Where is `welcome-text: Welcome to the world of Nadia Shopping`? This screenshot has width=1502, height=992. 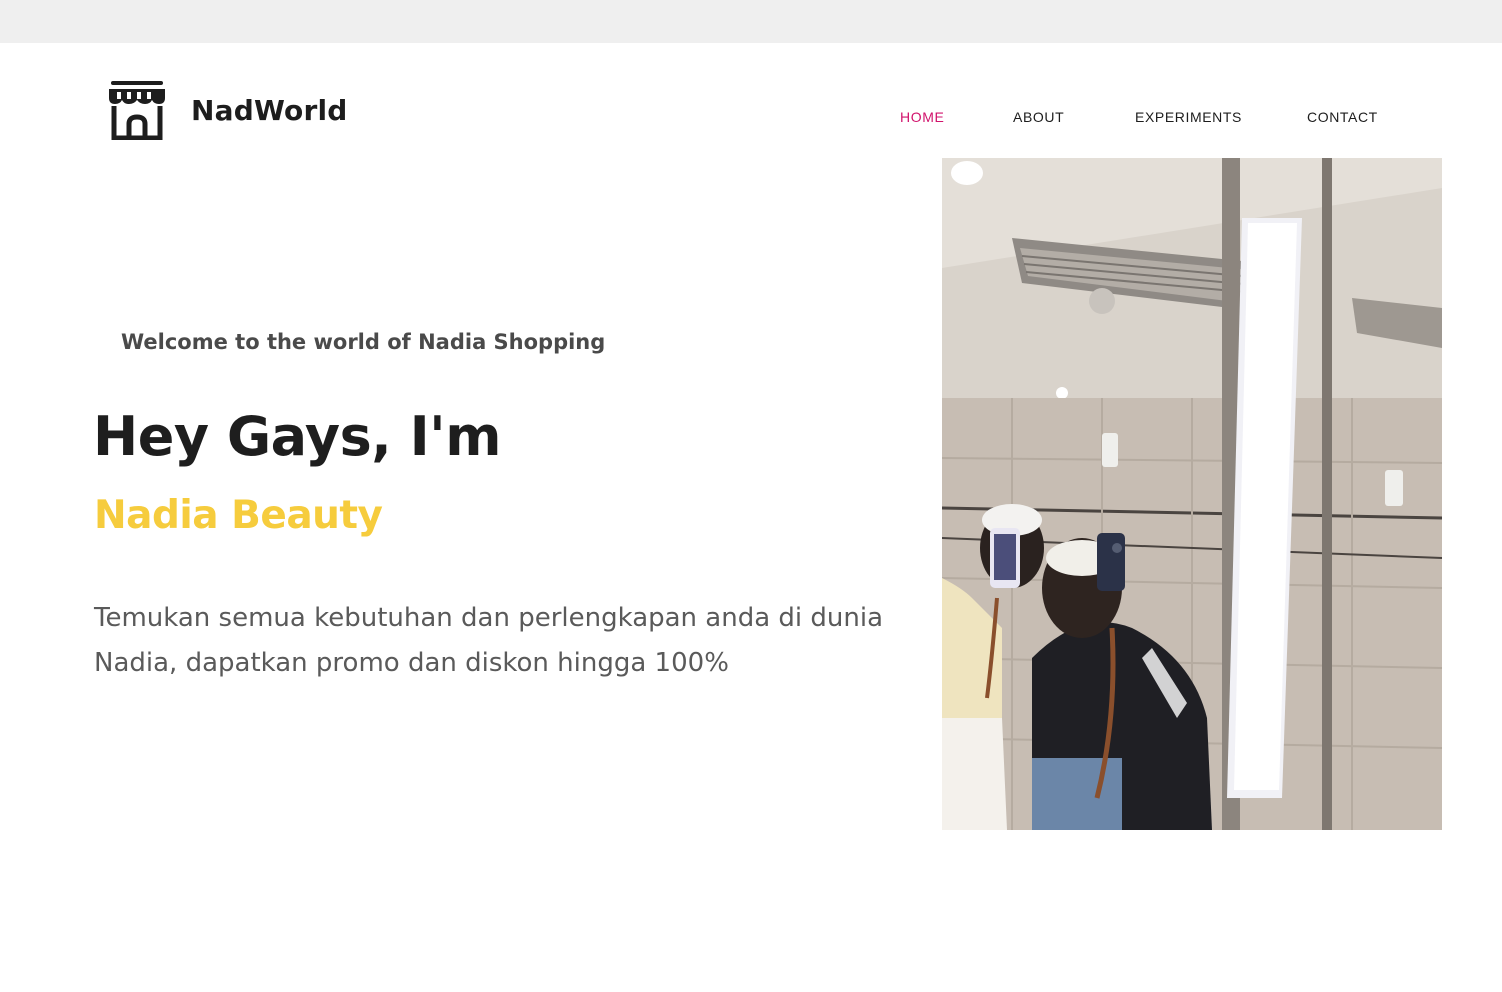
welcome-text: Welcome to the world of Nadia Shopping is located at coordinates (363, 342).